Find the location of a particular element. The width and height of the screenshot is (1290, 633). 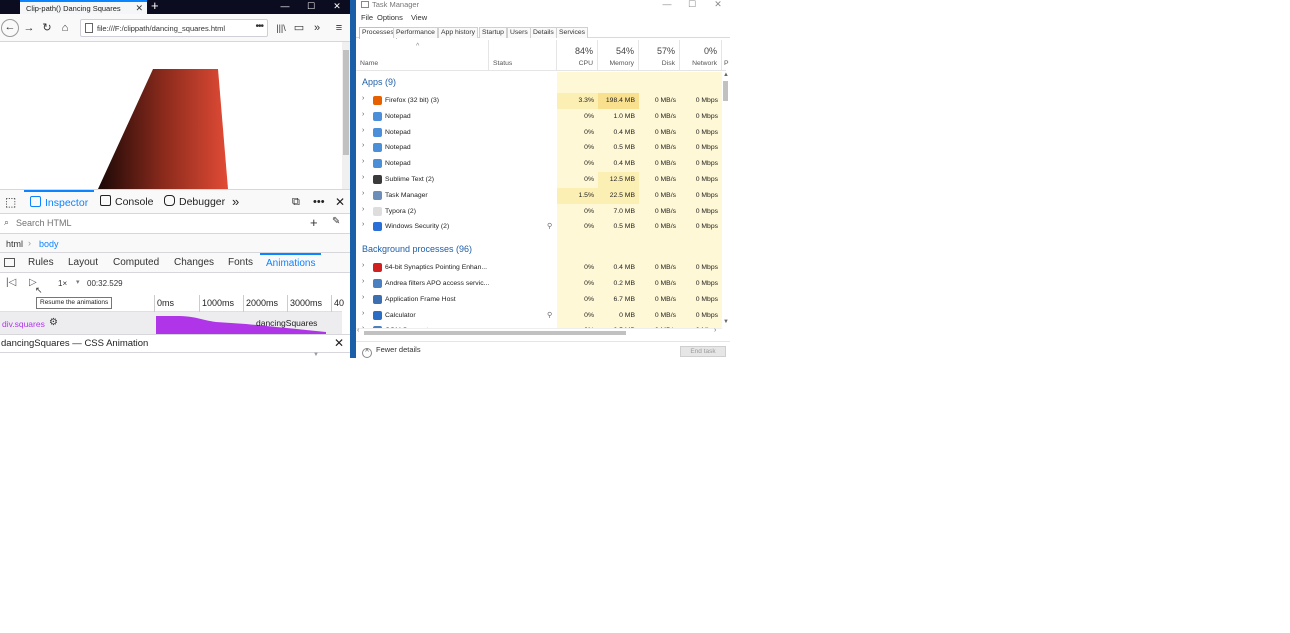

process-row: › Task Manager 1.5% 22.5 MB 0 MB/s 0 Mbps is located at coordinates (539, 195).